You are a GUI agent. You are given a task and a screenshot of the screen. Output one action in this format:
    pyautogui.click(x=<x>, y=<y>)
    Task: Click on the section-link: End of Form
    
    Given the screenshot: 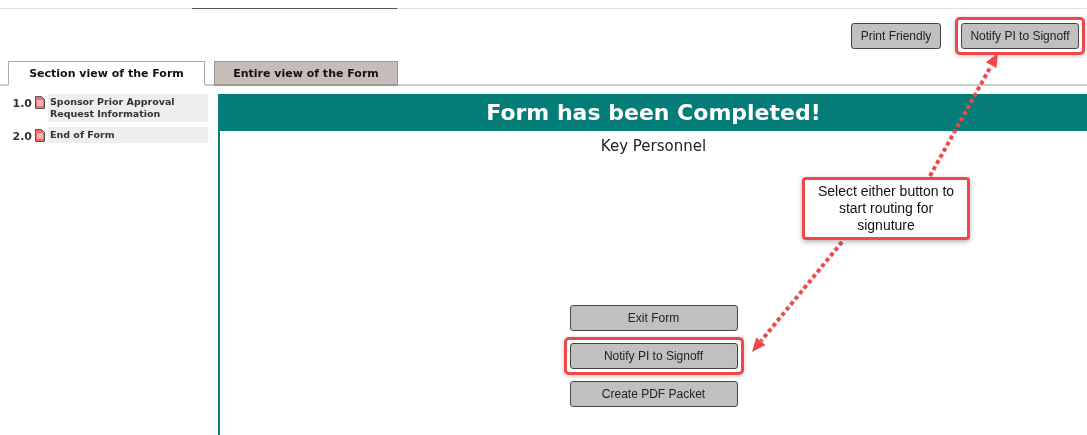 What is the action you would take?
    pyautogui.click(x=128, y=135)
    